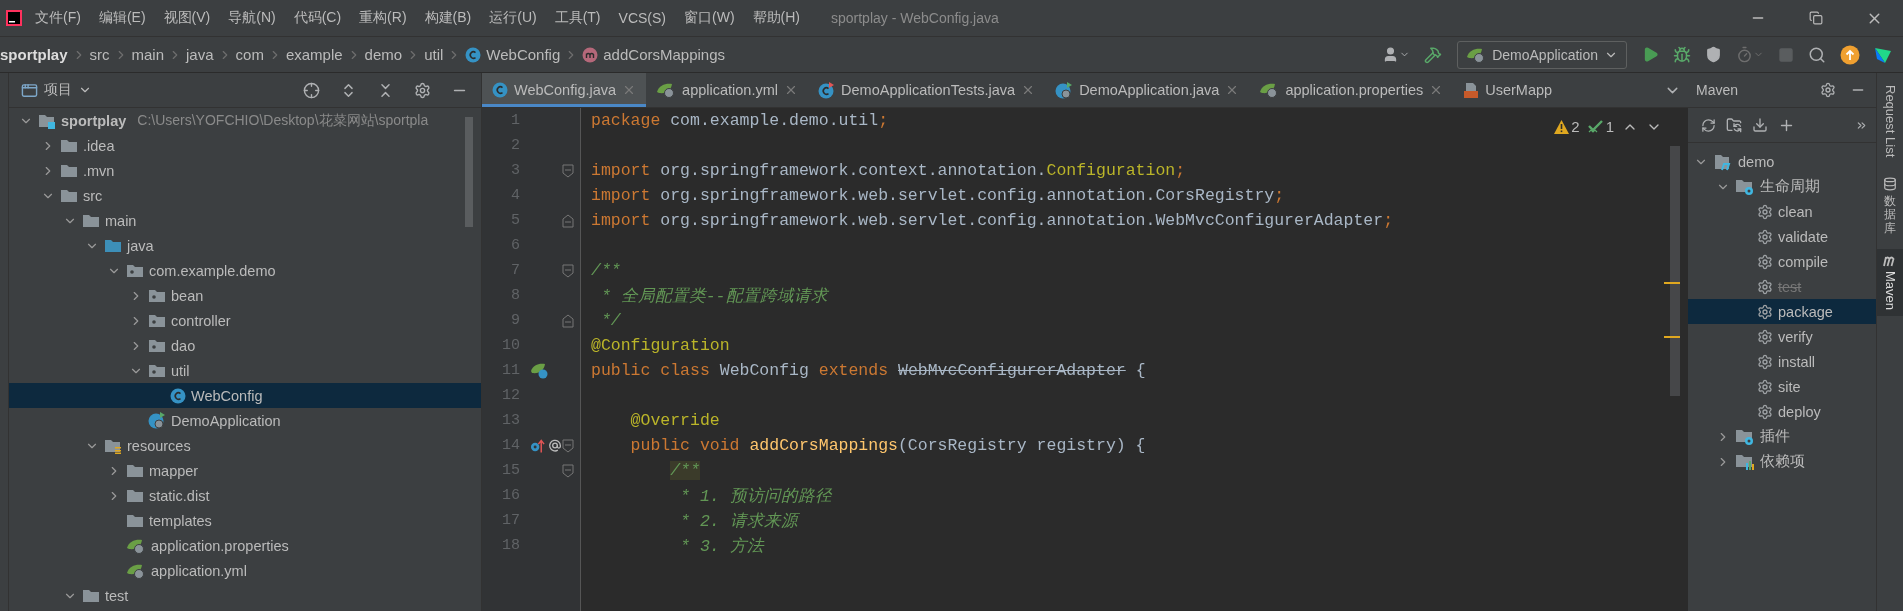 Image resolution: width=1903 pixels, height=611 pixels. What do you see at coordinates (1883, 54) in the screenshot?
I see `toolbox-logo-icon` at bounding box center [1883, 54].